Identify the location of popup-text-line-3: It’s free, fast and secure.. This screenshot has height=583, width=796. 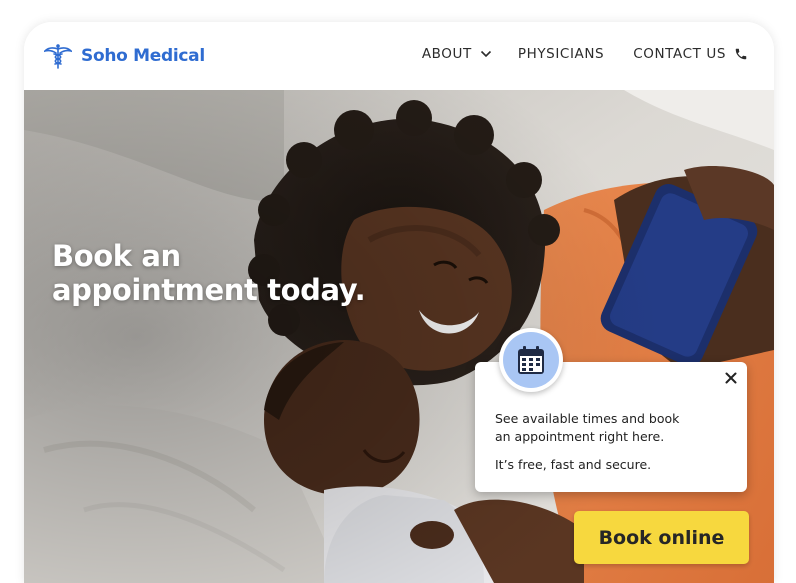
(573, 464).